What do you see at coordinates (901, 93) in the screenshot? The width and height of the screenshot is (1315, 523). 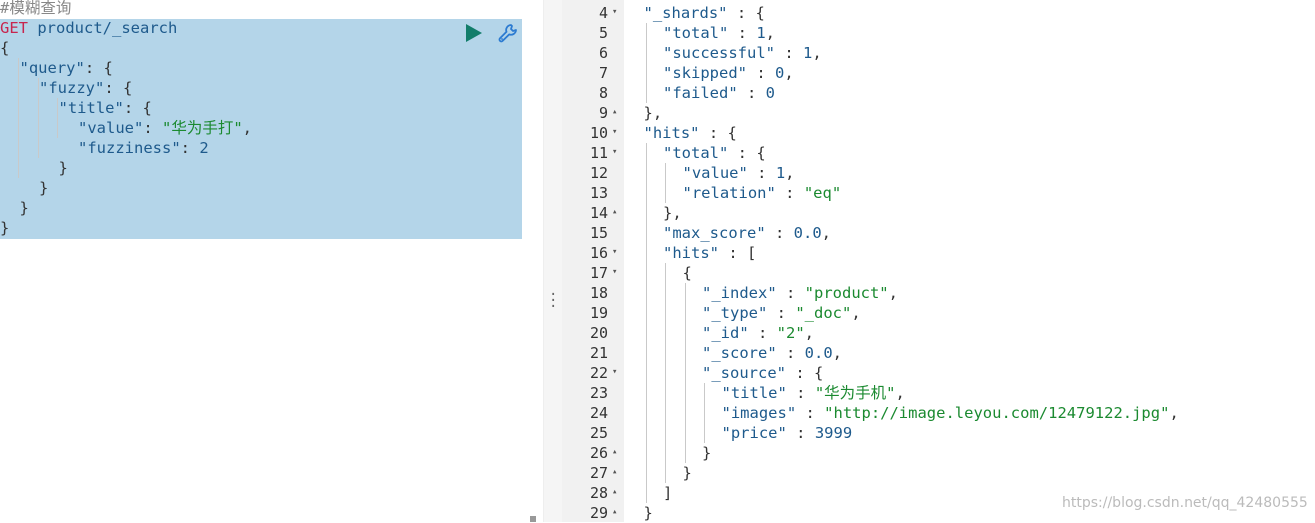 I see `code-line: "failed" : 0` at bounding box center [901, 93].